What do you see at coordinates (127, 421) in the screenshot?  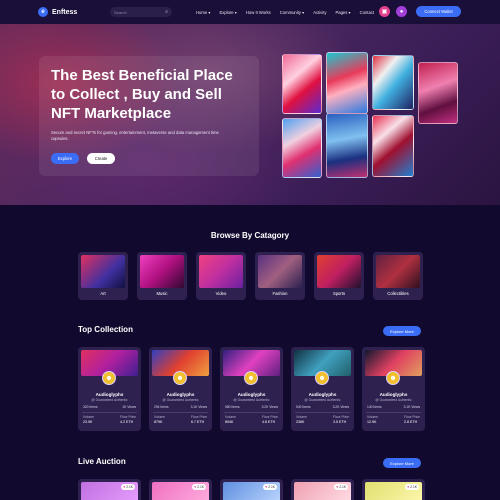 I see `floor-price-value: 4.2 ETH` at bounding box center [127, 421].